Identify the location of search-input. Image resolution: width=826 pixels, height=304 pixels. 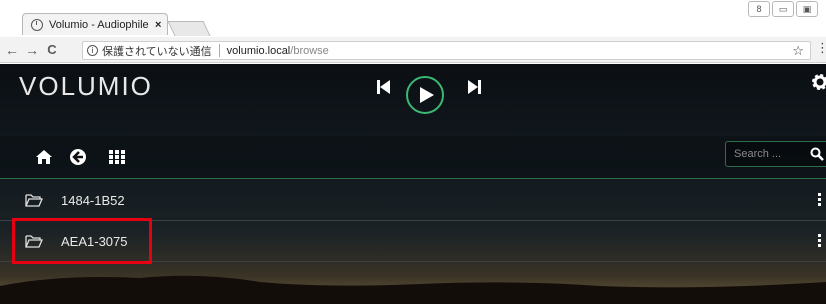
(771, 154).